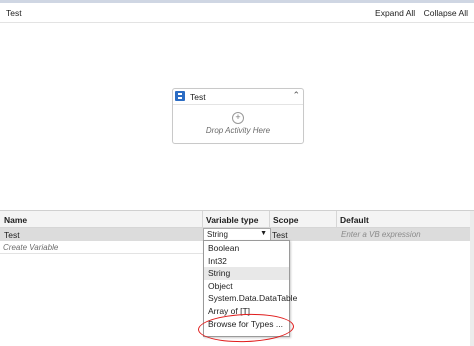 This screenshot has width=474, height=346. I want to click on variables-header: Name Variable type Scope Default, so click(237, 219).